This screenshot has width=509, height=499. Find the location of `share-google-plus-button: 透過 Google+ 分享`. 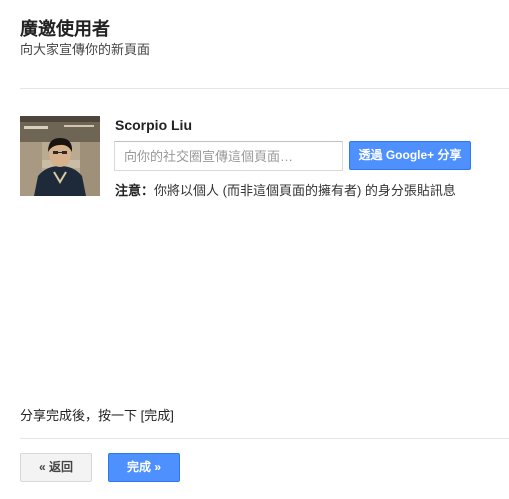

share-google-plus-button: 透過 Google+ 分享 is located at coordinates (410, 155).